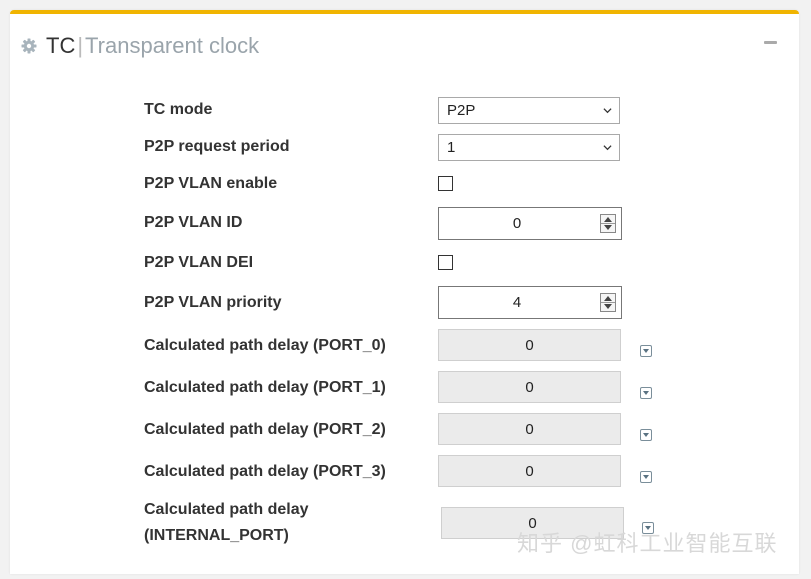 Image resolution: width=811 pixels, height=579 pixels. I want to click on delay-internal-label-line1: Calculated path delay, so click(226, 509).